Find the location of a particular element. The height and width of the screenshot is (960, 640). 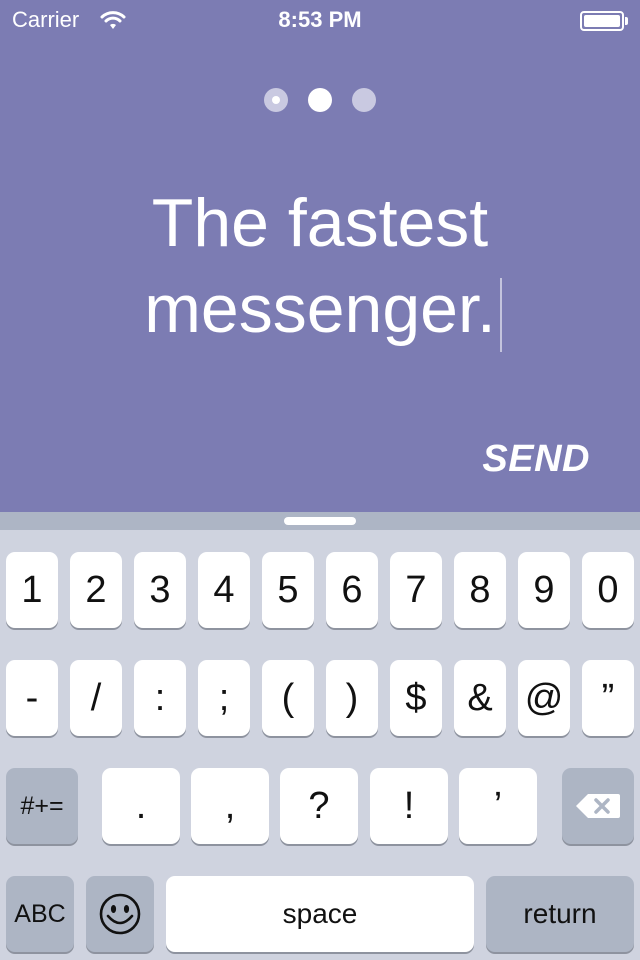

key-9: 9 is located at coordinates (544, 590).